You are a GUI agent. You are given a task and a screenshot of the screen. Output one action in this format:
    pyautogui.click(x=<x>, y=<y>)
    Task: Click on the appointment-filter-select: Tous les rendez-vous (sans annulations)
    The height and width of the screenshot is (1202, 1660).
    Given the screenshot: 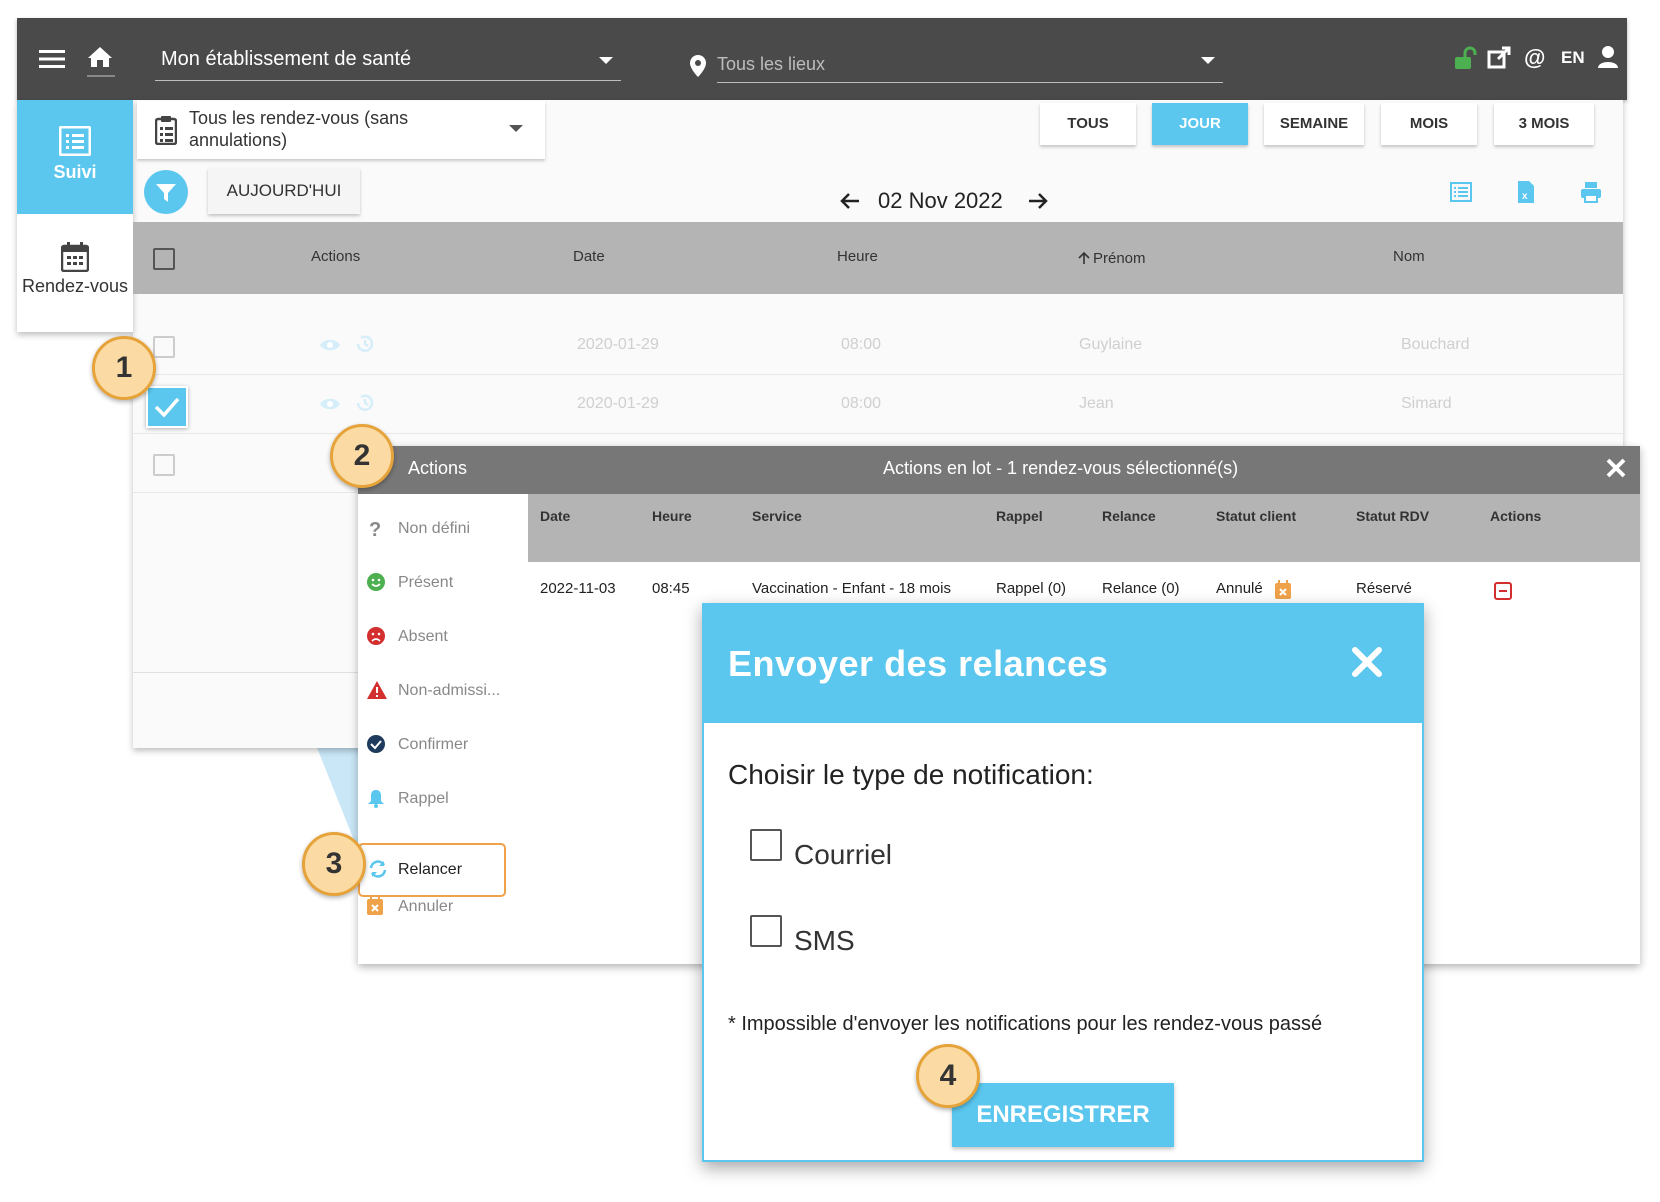 What is the action you would take?
    pyautogui.click(x=341, y=130)
    